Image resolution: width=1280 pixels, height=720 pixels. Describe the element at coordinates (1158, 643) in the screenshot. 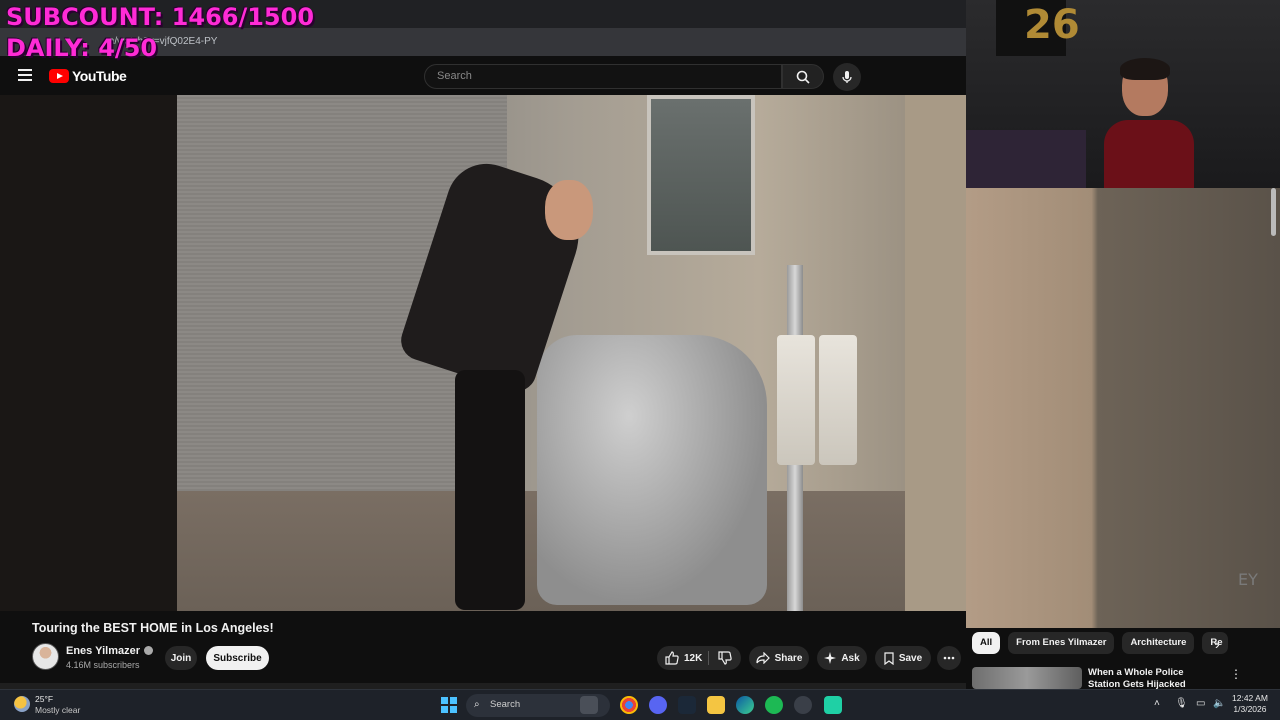

I see `chip-architecture: Architecture` at that location.